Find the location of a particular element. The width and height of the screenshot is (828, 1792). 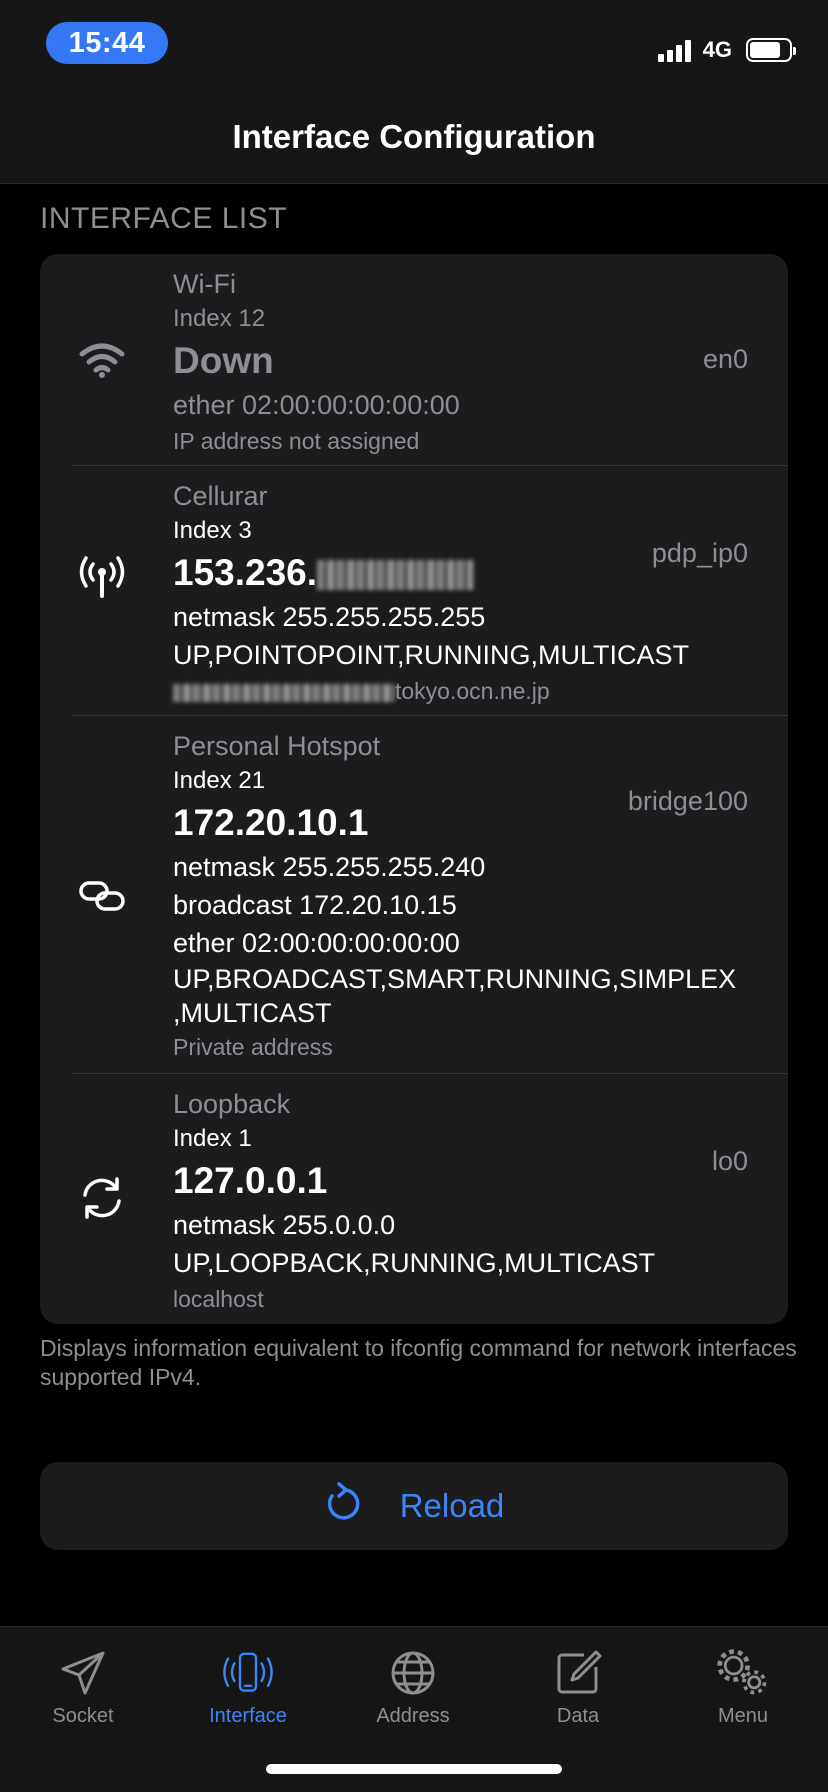

interface-name: Cellurar is located at coordinates (220, 496).